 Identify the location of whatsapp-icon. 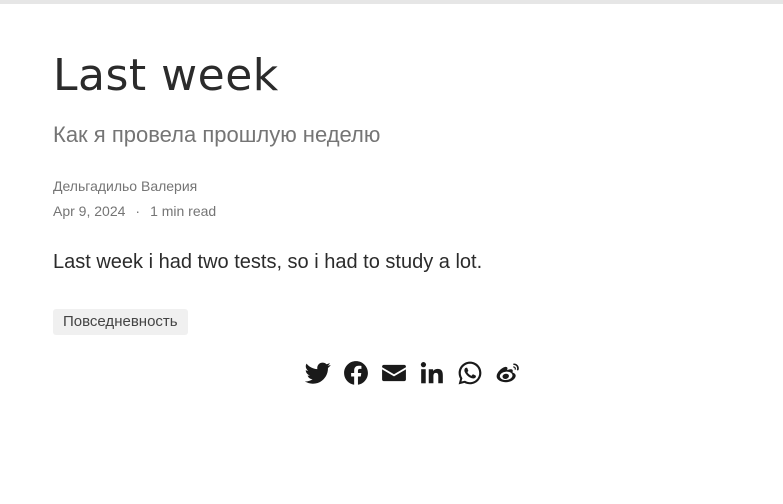
(470, 373).